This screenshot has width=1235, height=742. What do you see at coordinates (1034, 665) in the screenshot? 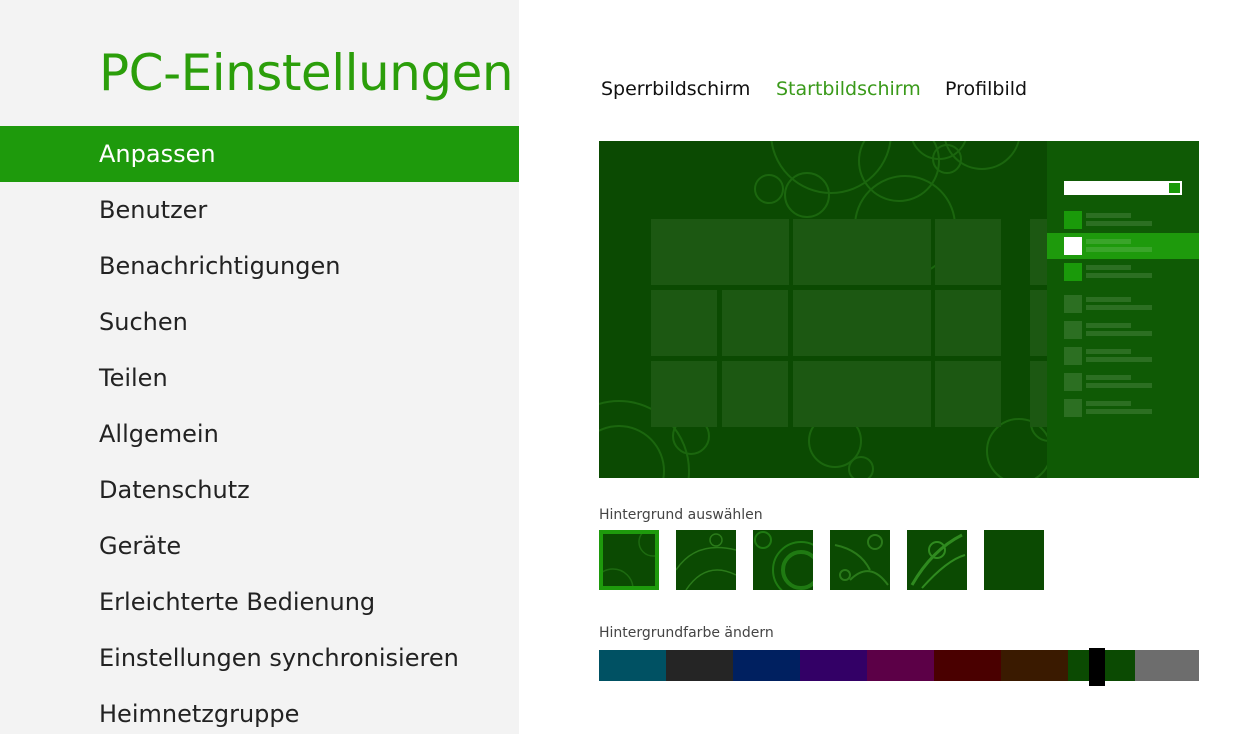
I see `color-swatch-brown` at bounding box center [1034, 665].